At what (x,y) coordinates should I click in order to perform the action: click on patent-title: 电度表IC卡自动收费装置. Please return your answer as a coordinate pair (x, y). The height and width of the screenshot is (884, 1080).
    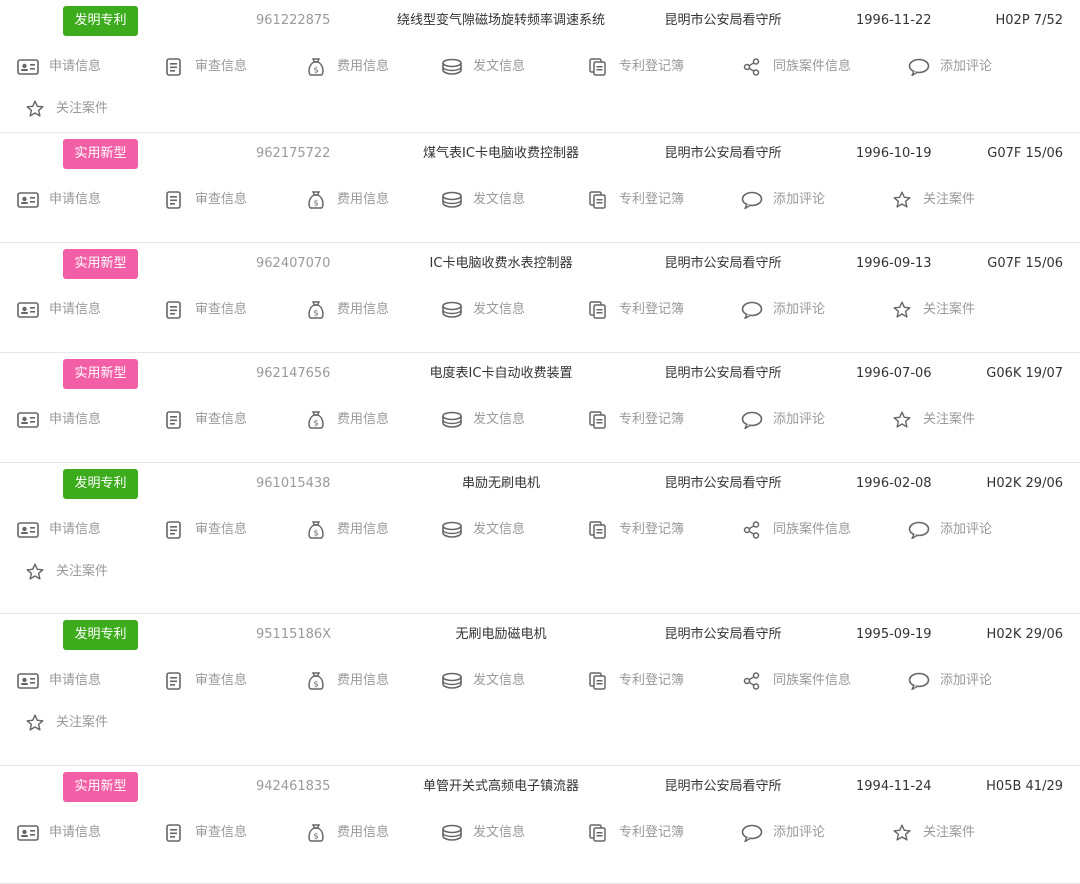
    Looking at the image, I should click on (501, 376).